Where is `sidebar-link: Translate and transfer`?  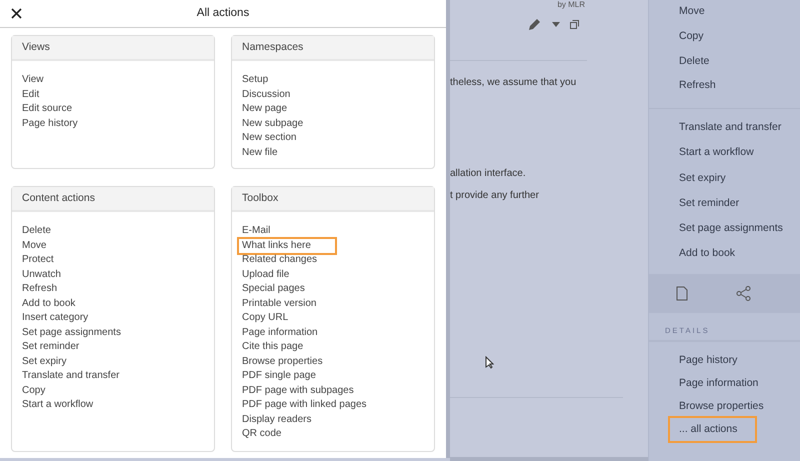 sidebar-link: Translate and transfer is located at coordinates (724, 128).